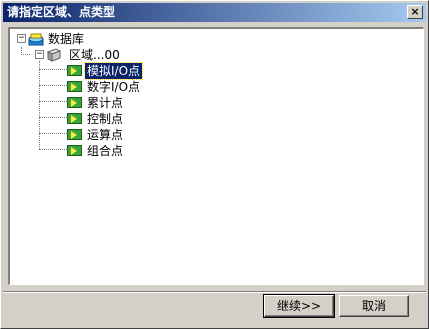 This screenshot has height=329, width=429. I want to click on tree-item-analog-io: 模拟I/O点, so click(110, 71).